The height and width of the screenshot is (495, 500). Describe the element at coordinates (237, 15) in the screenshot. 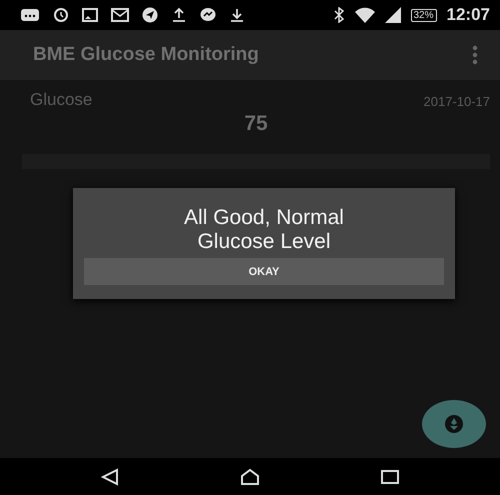

I see `download-icon` at that location.